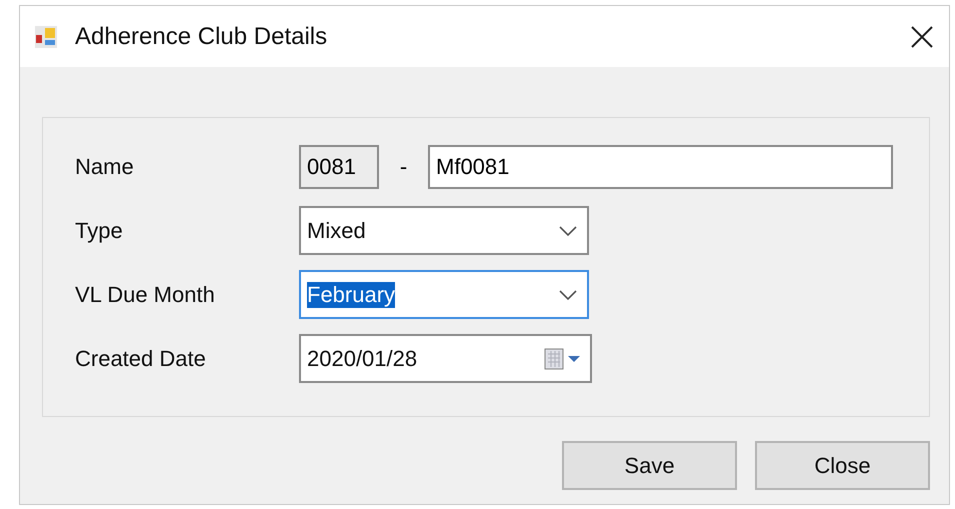 Image resolution: width=955 pixels, height=509 pixels. Describe the element at coordinates (339, 166) in the screenshot. I see `code-field: 0081` at that location.